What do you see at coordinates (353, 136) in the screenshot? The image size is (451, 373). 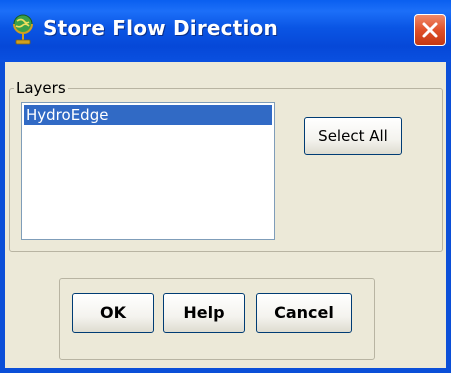 I see `select-all-button: Select All` at bounding box center [353, 136].